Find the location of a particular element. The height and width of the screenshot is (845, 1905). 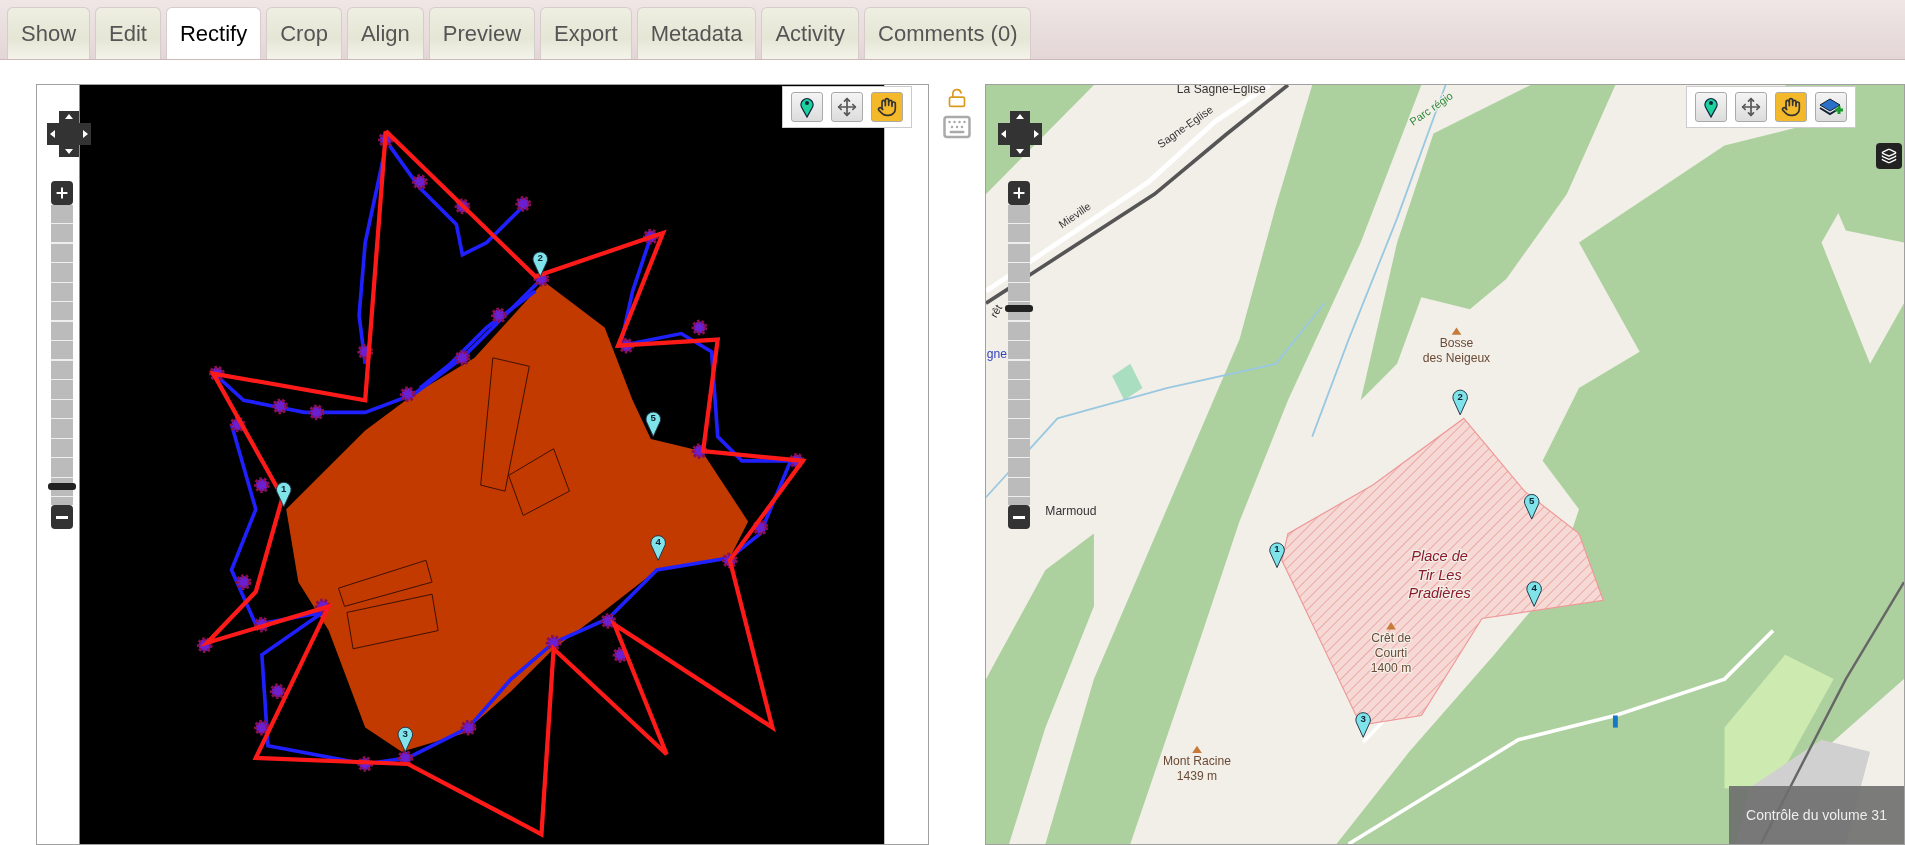

map-label: La Sagne-Eglise is located at coordinates (1221, 91).